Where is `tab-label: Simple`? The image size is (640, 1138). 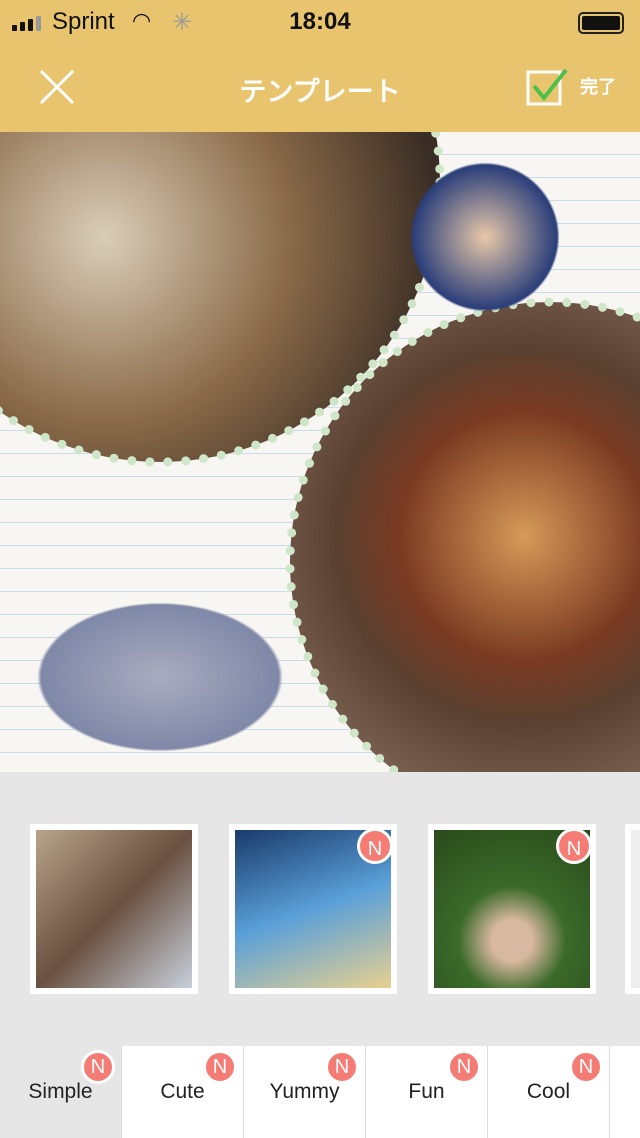 tab-label: Simple is located at coordinates (60, 1091).